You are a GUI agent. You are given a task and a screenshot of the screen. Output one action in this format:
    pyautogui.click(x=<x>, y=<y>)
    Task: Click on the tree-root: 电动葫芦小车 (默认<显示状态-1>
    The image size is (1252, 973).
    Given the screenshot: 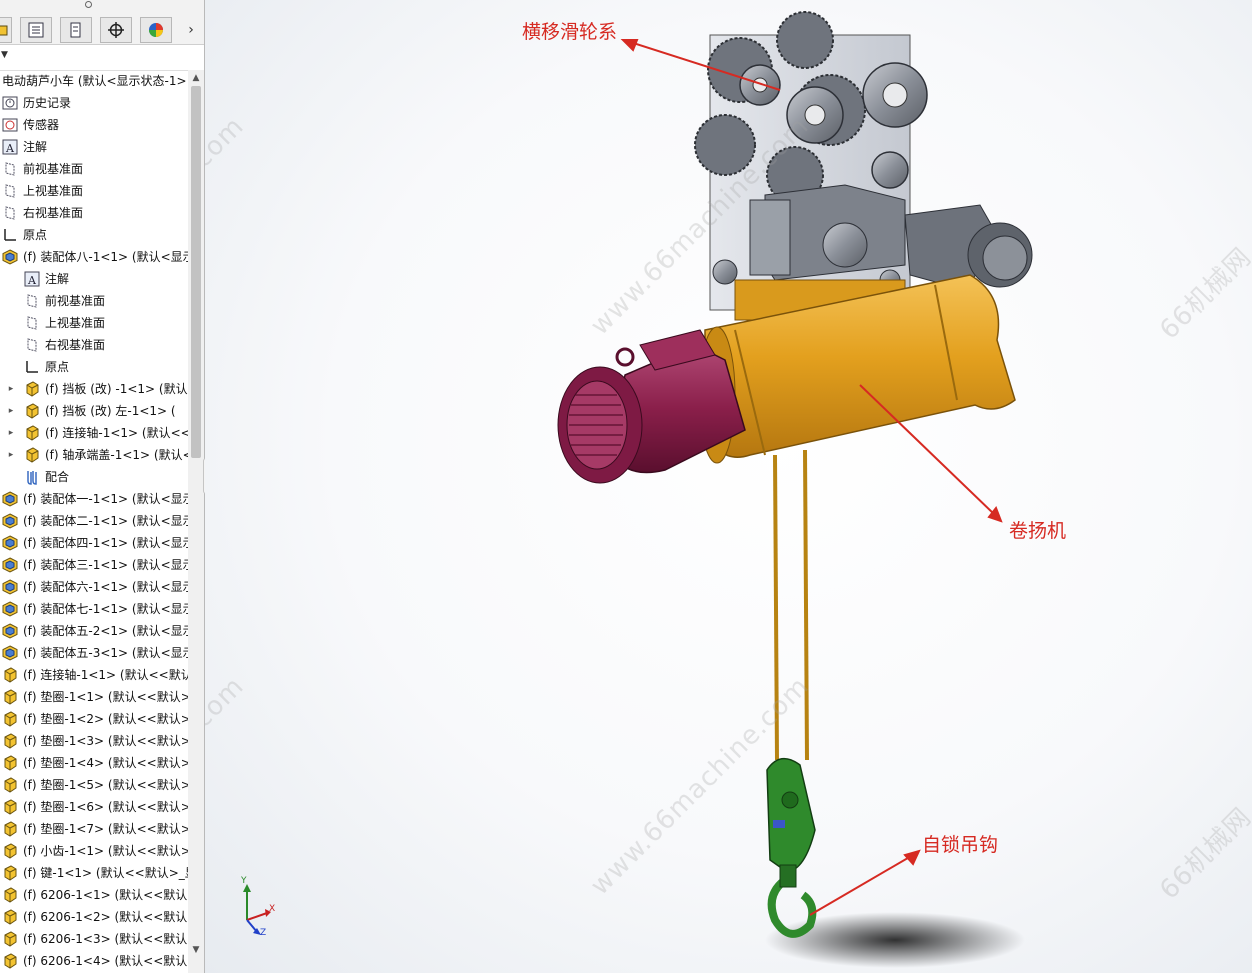 What is the action you would take?
    pyautogui.click(x=94, y=81)
    